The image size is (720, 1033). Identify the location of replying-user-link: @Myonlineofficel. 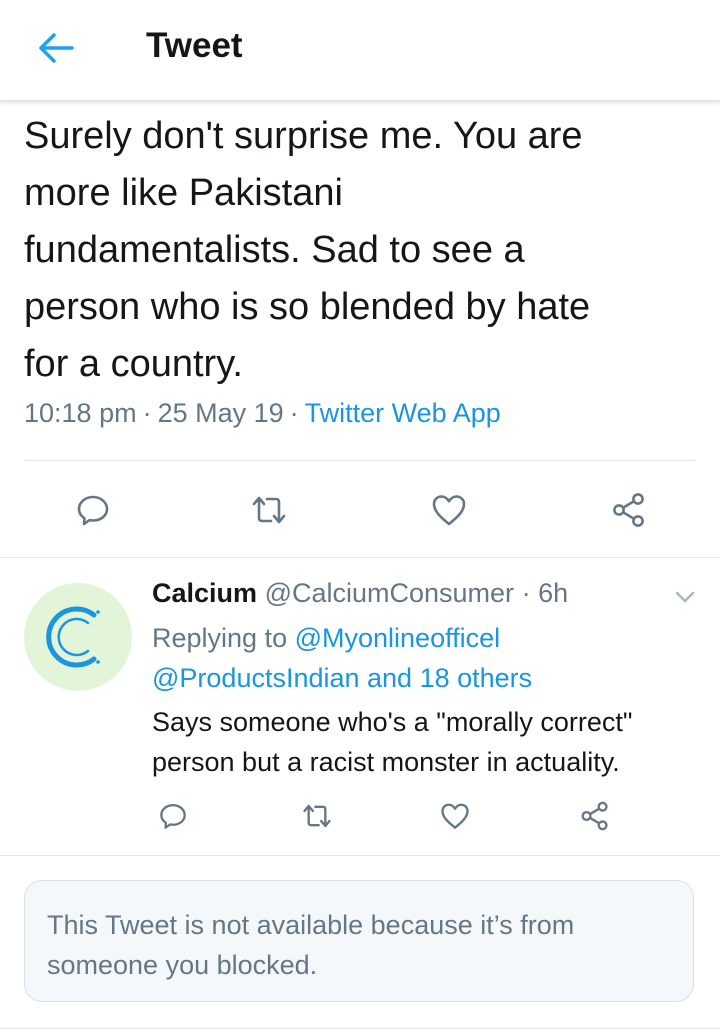
(398, 638).